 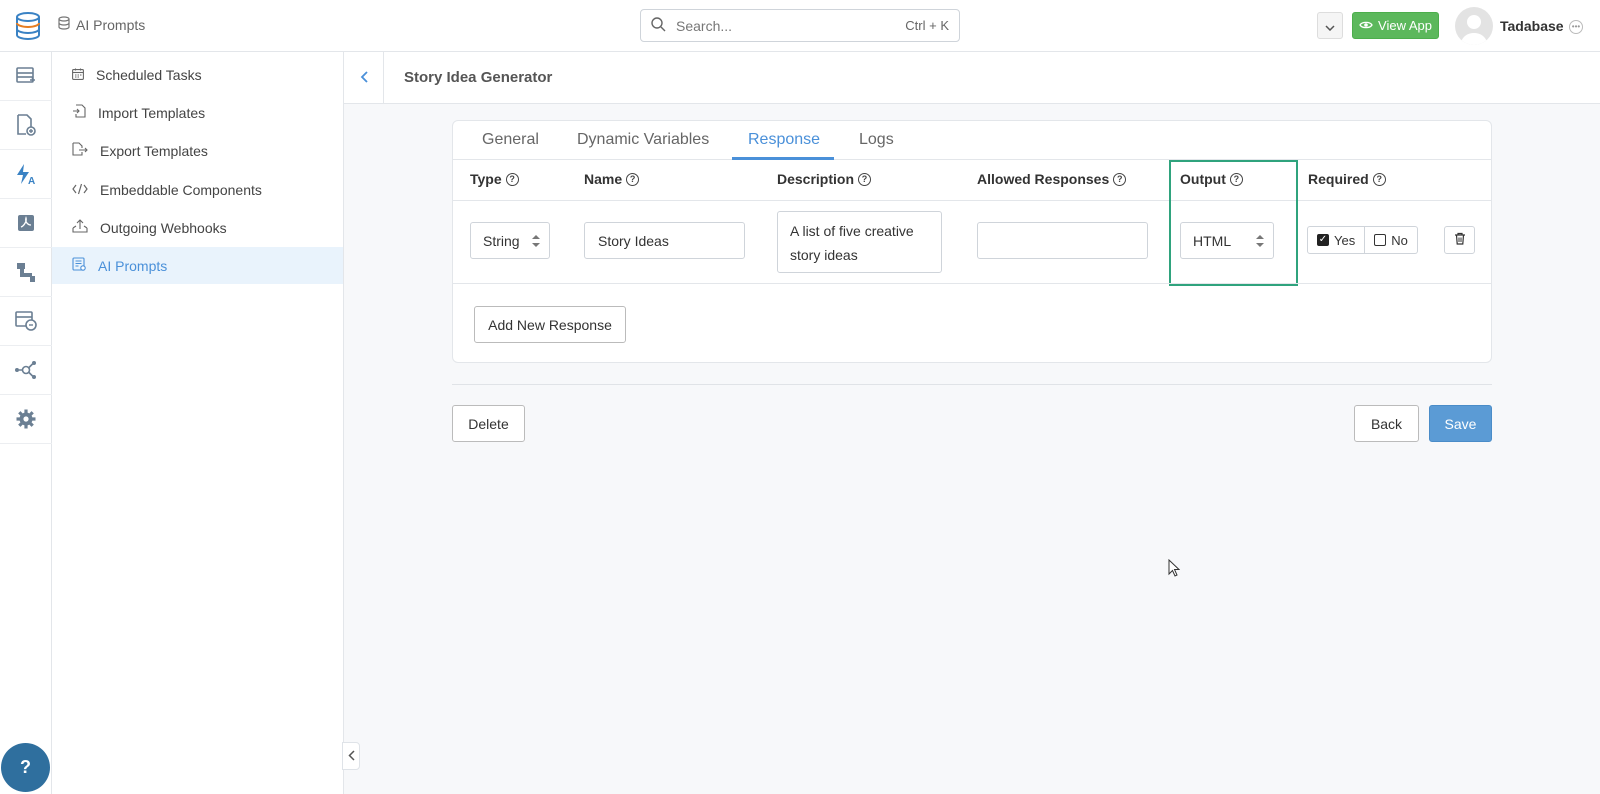 I want to click on no-label: No, so click(x=1399, y=240).